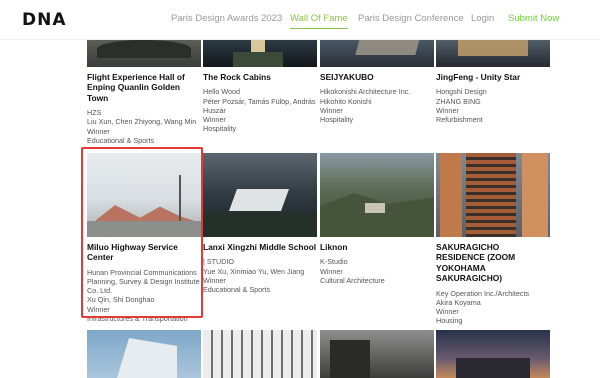  What do you see at coordinates (346, 101) in the screenshot?
I see `entry-designers: Hikohito Konishi` at bounding box center [346, 101].